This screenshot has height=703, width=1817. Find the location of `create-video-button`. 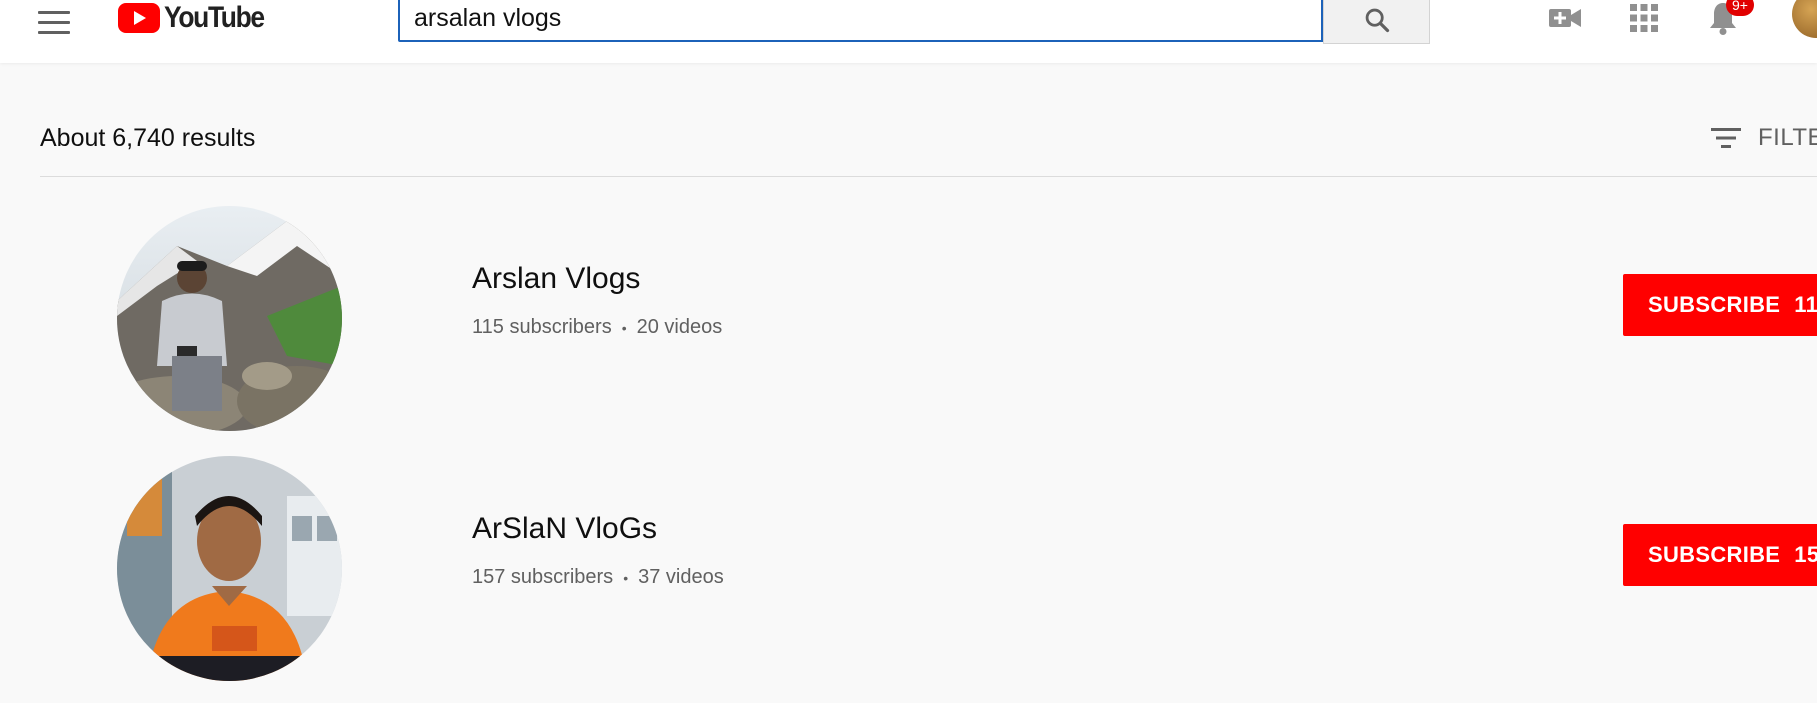

create-video-button is located at coordinates (1565, 18).